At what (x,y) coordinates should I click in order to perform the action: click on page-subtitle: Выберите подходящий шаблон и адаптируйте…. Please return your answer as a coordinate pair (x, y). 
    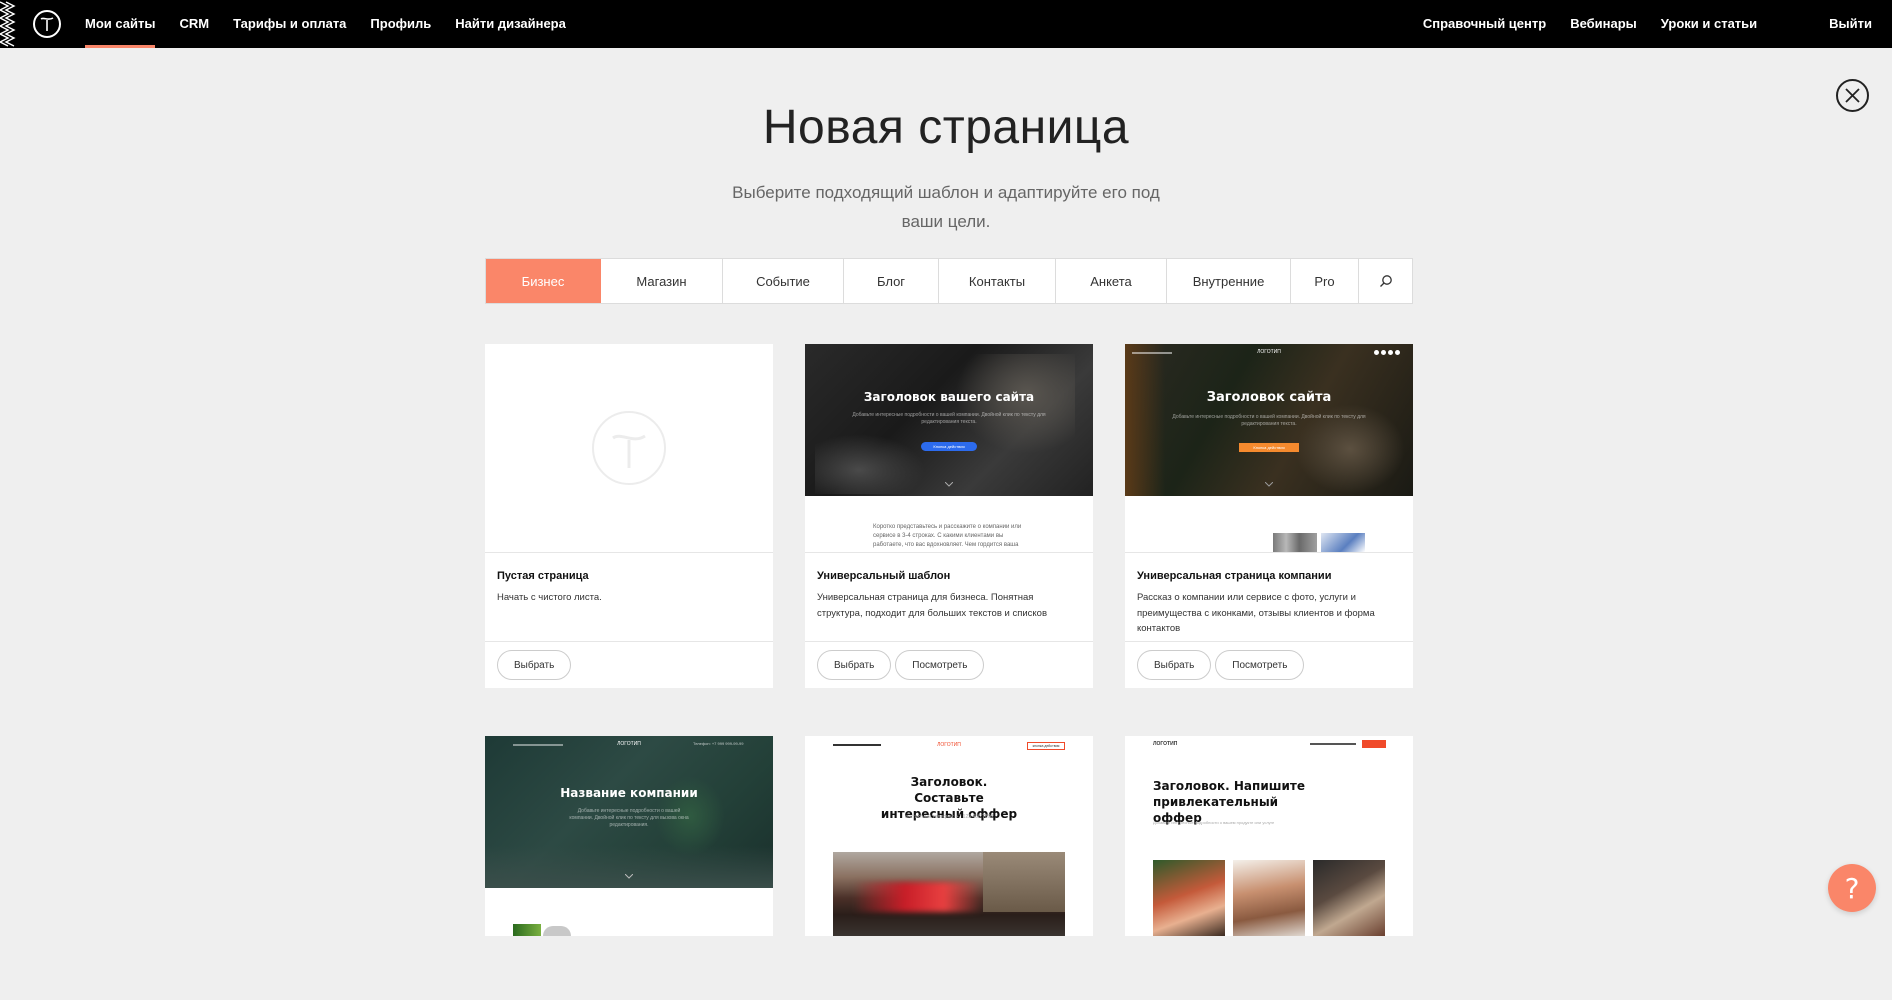
    Looking at the image, I should click on (946, 207).